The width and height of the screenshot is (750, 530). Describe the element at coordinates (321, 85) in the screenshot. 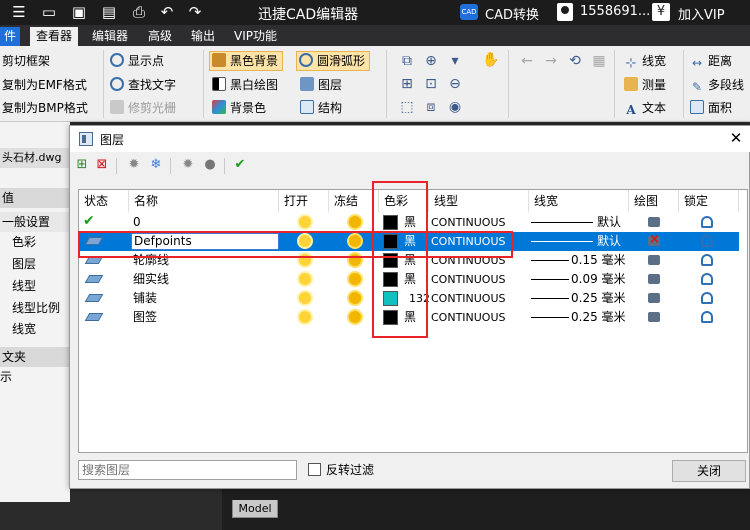

I see `layers-button: 图层` at that location.